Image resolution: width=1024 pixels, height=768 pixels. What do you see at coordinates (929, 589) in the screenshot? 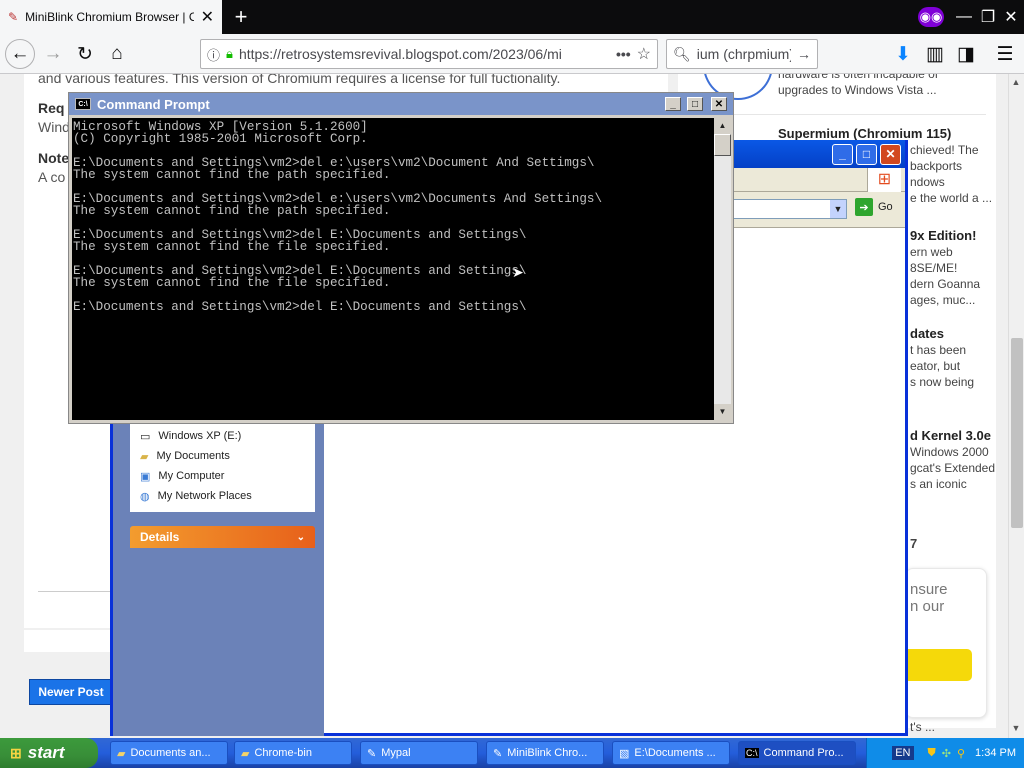
I see `consent-line: nsure` at bounding box center [929, 589].